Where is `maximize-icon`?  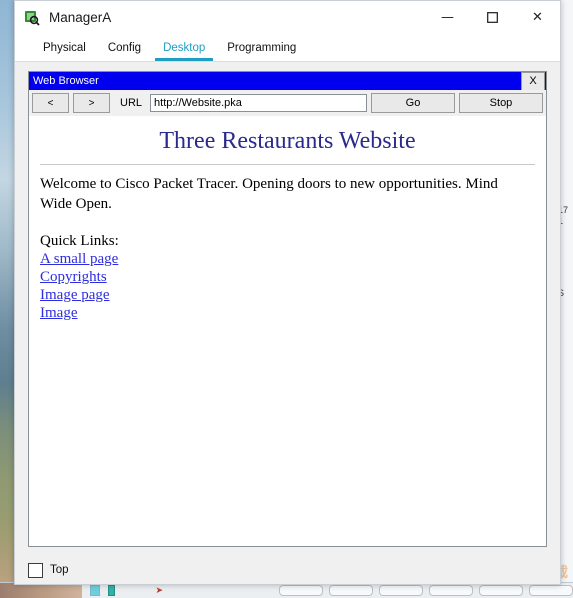
maximize-icon is located at coordinates (492, 17).